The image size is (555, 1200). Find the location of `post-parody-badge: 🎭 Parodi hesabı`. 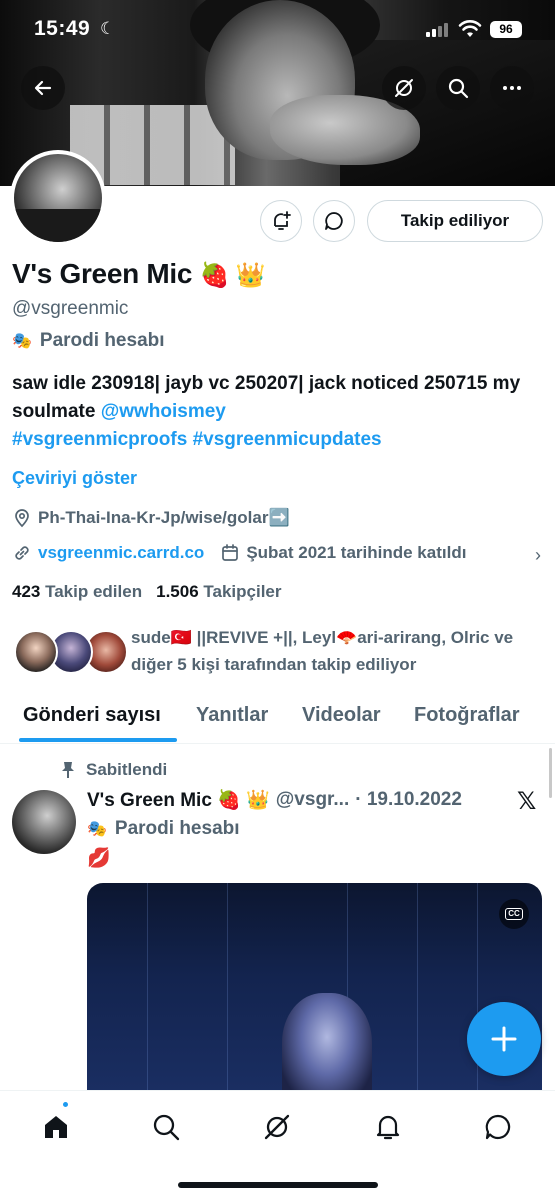

post-parody-badge: 🎭 Parodi hesabı is located at coordinates (163, 829).